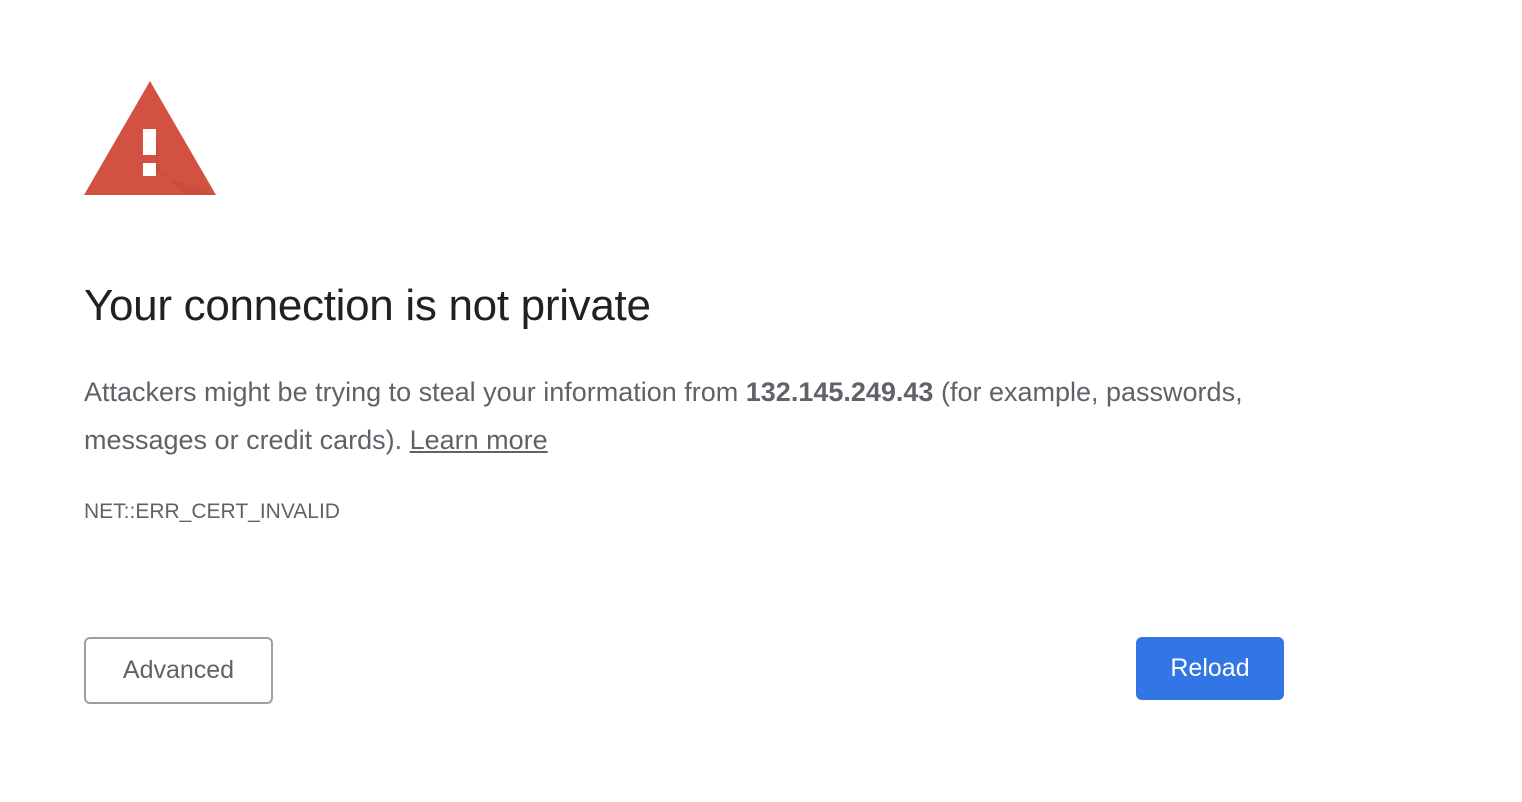  What do you see at coordinates (367, 305) in the screenshot?
I see `page-title: Your connection is not private` at bounding box center [367, 305].